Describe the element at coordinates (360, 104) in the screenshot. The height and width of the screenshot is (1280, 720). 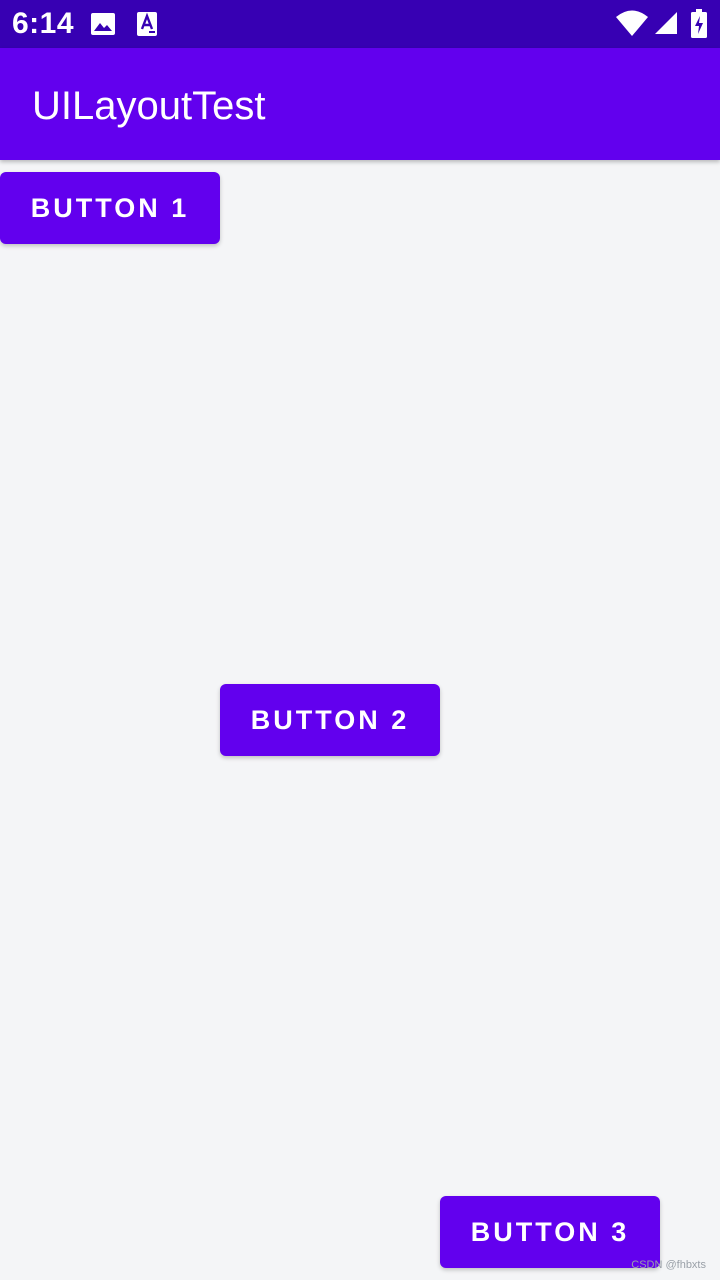
I see `app-bar: UILayoutTest` at that location.